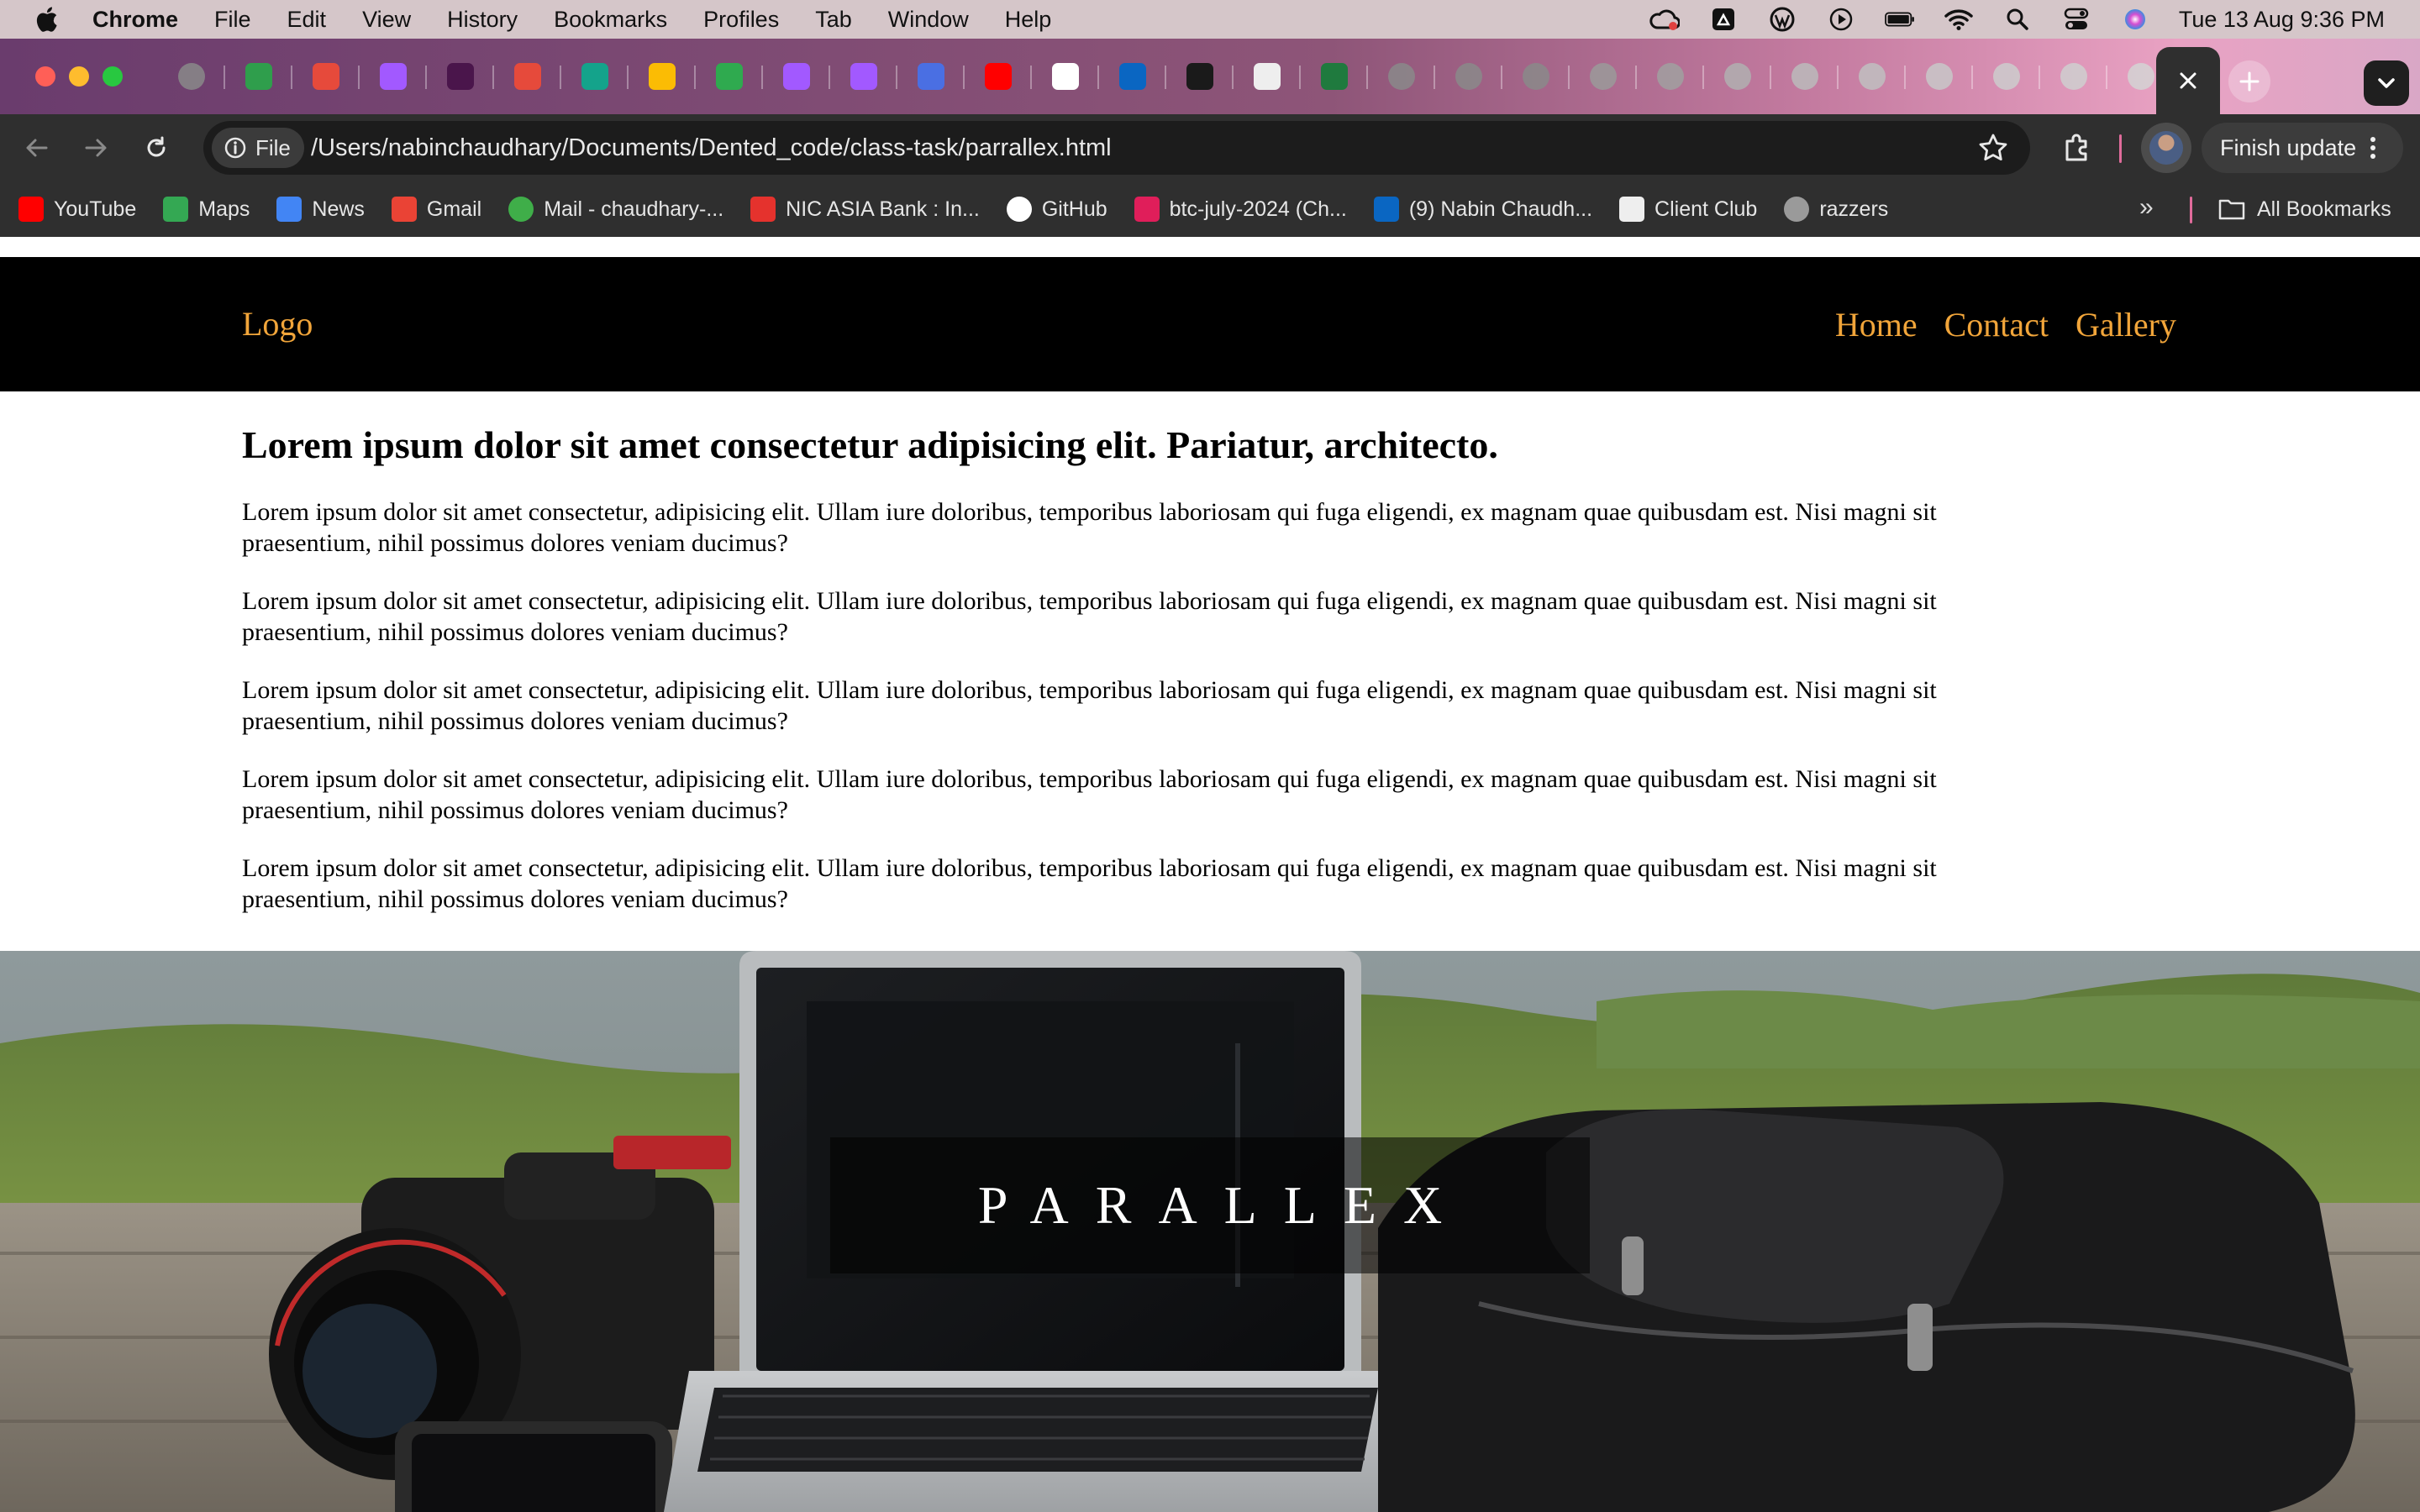 This screenshot has width=2420, height=1512. What do you see at coordinates (2017, 19) in the screenshot?
I see `spotlight-search-icon` at bounding box center [2017, 19].